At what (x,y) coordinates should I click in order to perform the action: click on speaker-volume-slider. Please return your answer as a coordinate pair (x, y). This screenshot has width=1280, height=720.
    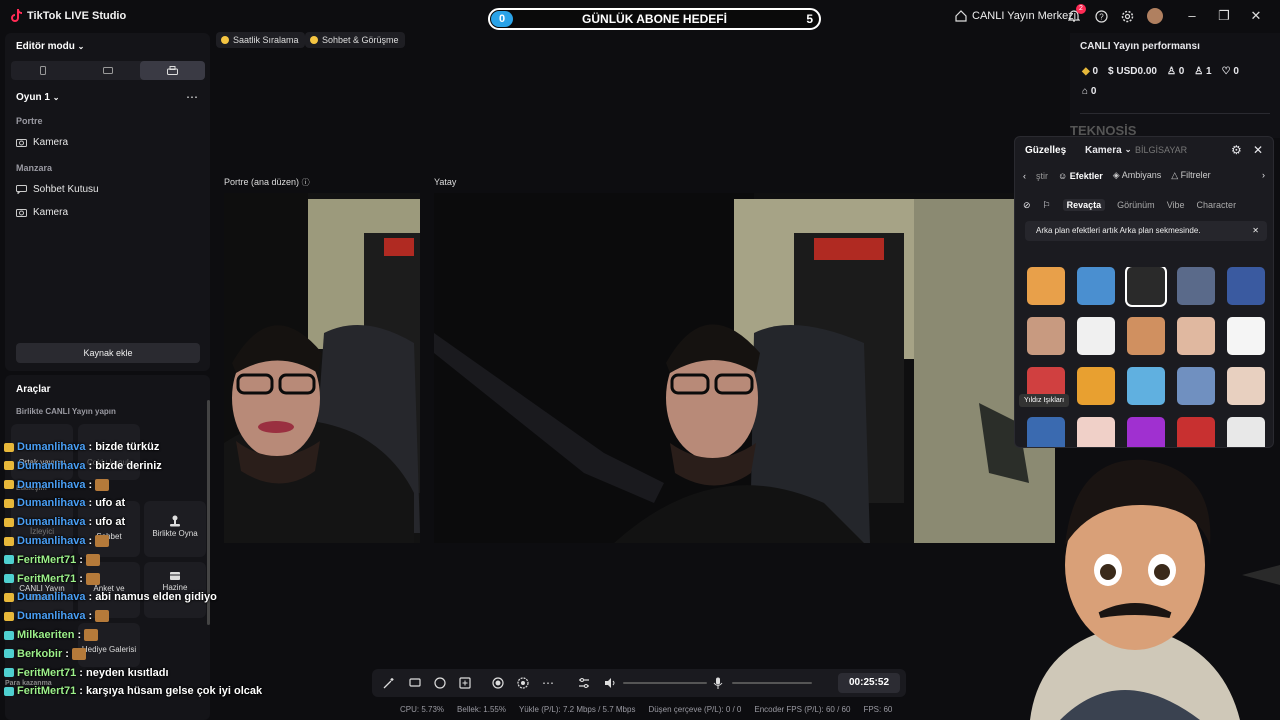
    Looking at the image, I should click on (665, 683).